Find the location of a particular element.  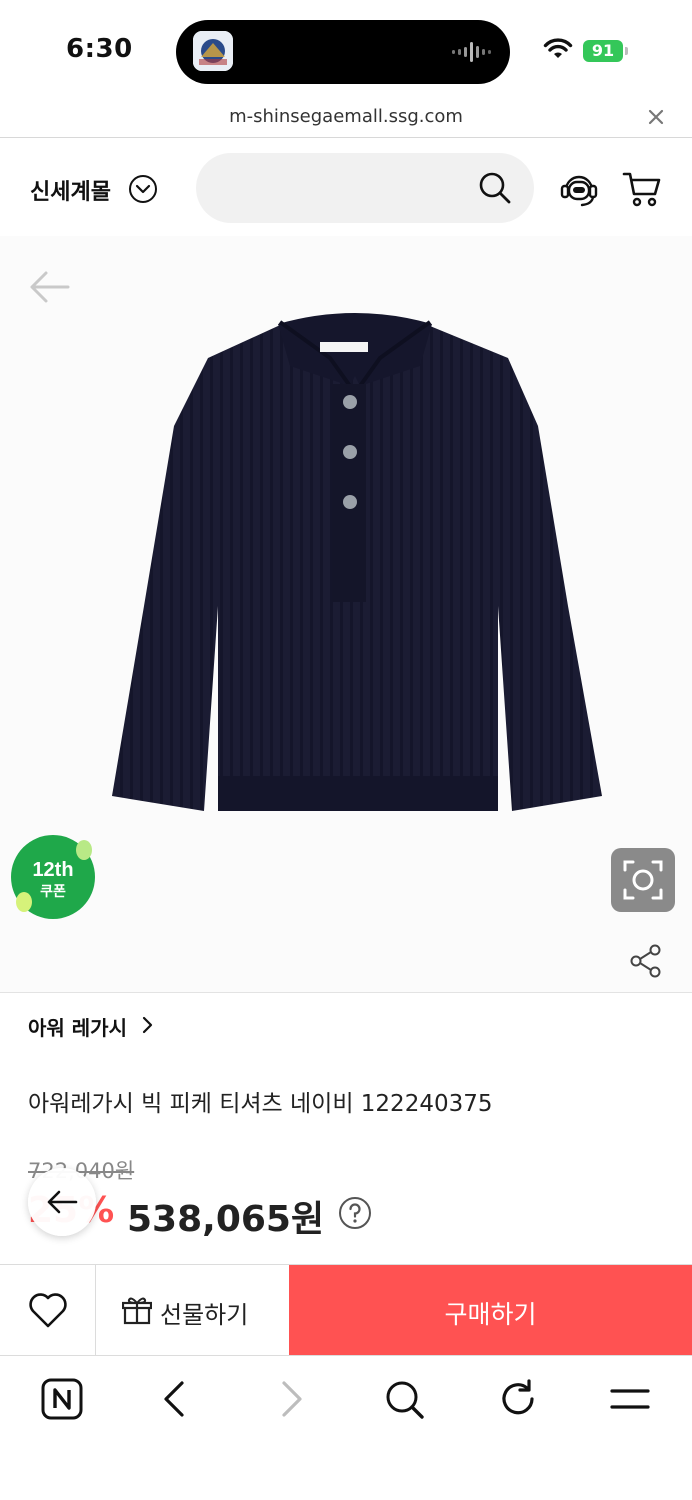

battery-icon: 91 is located at coordinates (603, 51).